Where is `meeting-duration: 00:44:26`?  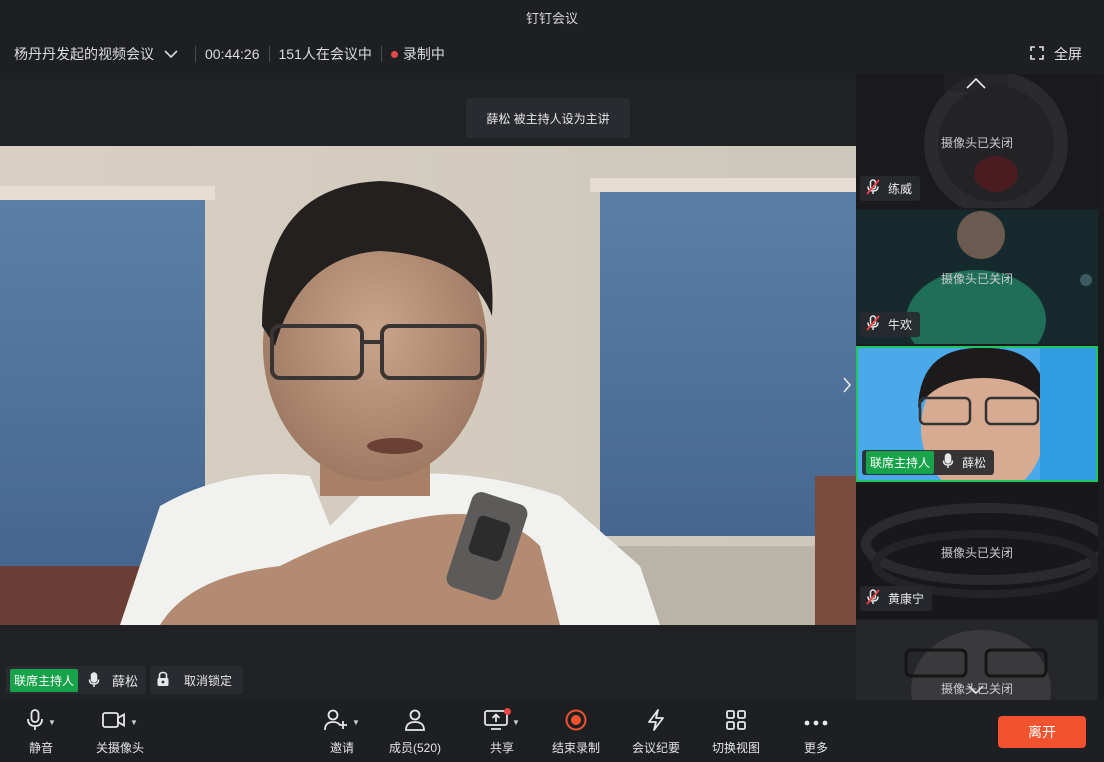 meeting-duration: 00:44:26 is located at coordinates (232, 54).